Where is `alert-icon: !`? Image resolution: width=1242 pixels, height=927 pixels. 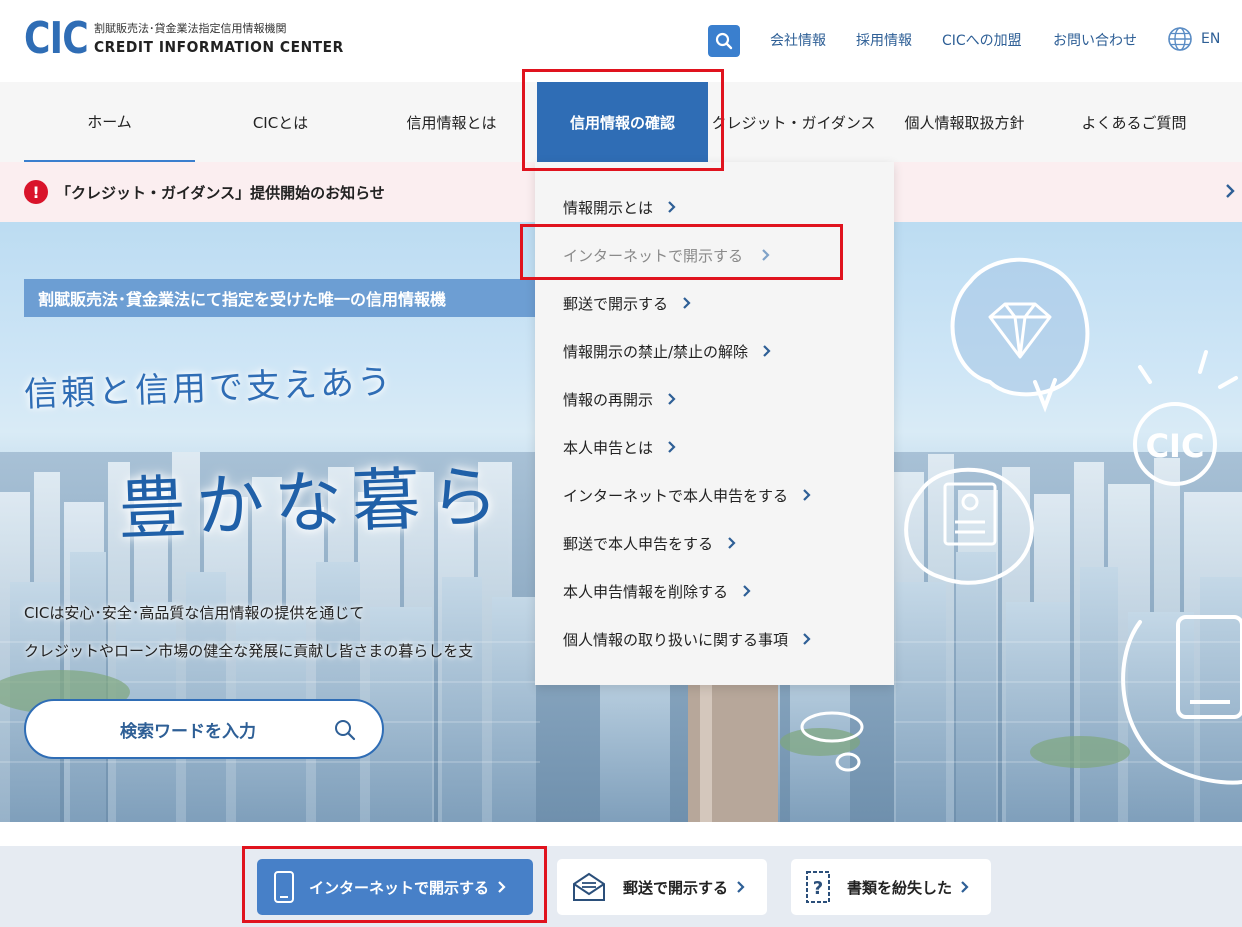 alert-icon: ! is located at coordinates (36, 192).